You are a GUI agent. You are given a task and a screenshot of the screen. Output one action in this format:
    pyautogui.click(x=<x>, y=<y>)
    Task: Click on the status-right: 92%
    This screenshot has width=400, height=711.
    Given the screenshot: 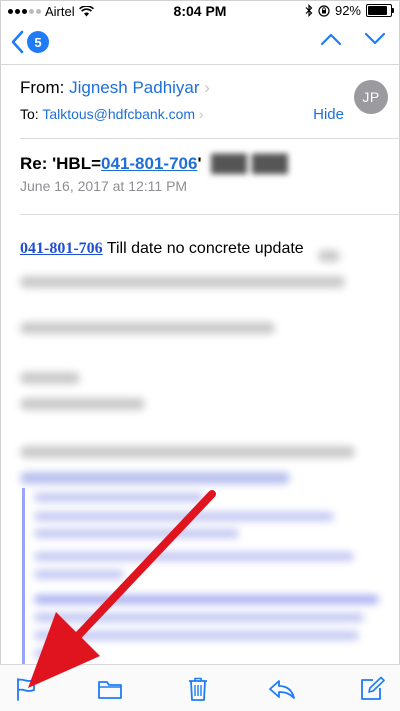 What is the action you would take?
    pyautogui.click(x=349, y=10)
    